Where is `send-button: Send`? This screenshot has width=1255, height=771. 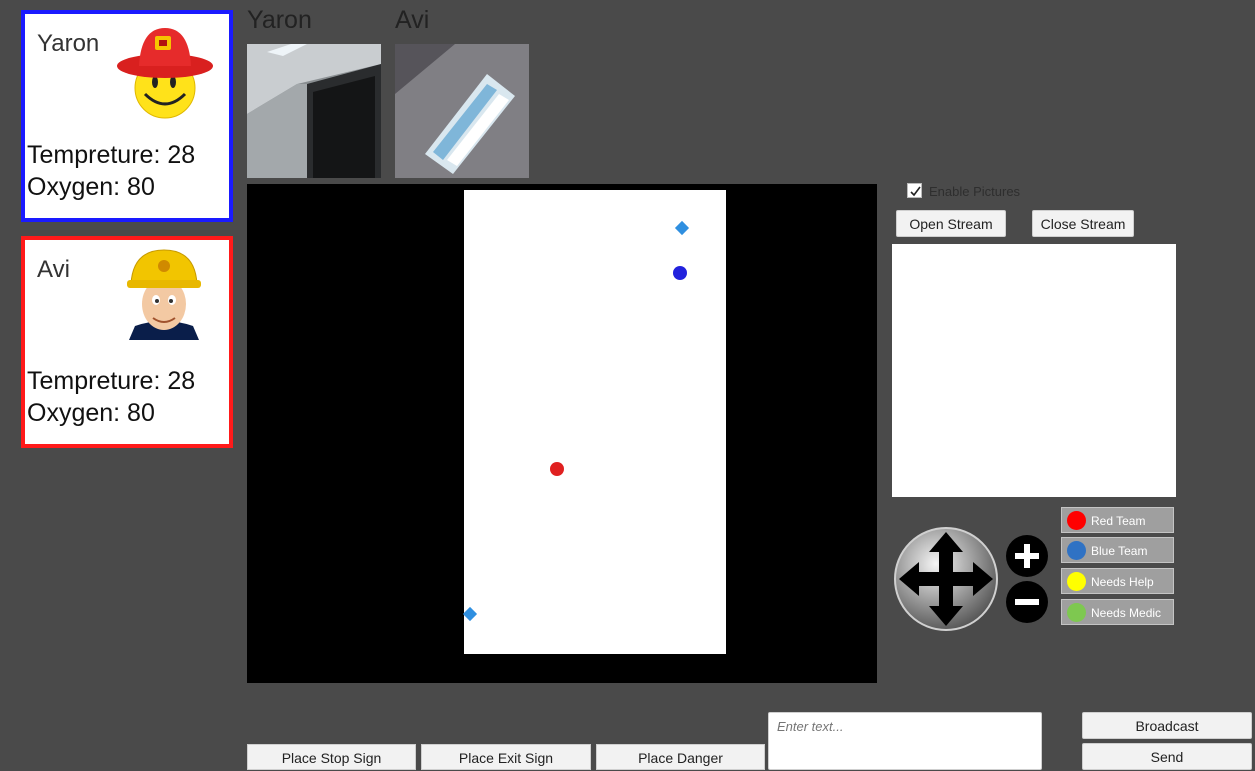 send-button: Send is located at coordinates (1167, 756).